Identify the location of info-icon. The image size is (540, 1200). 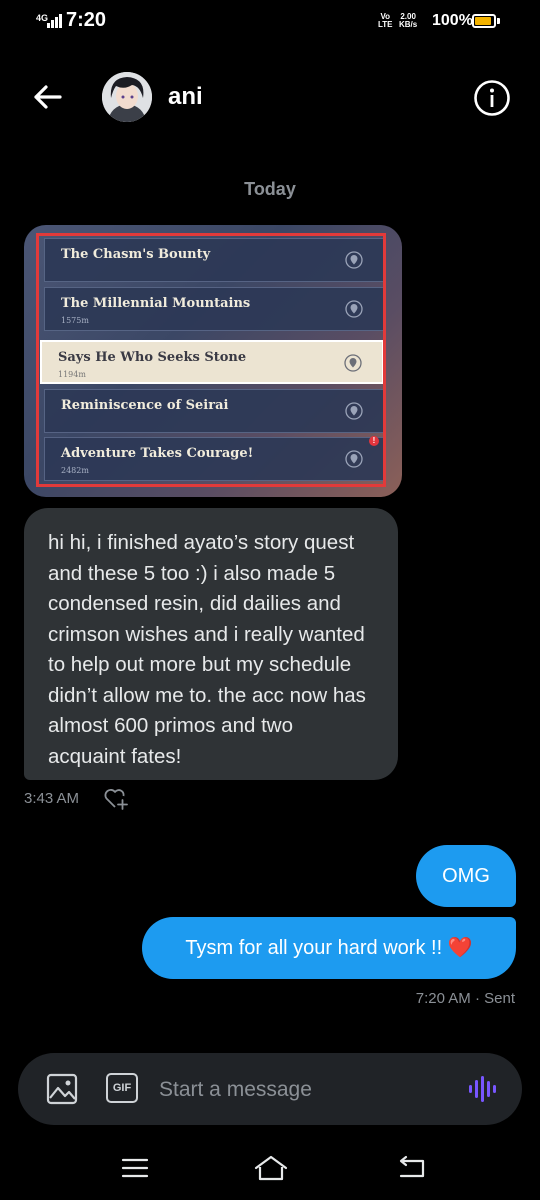
(492, 98).